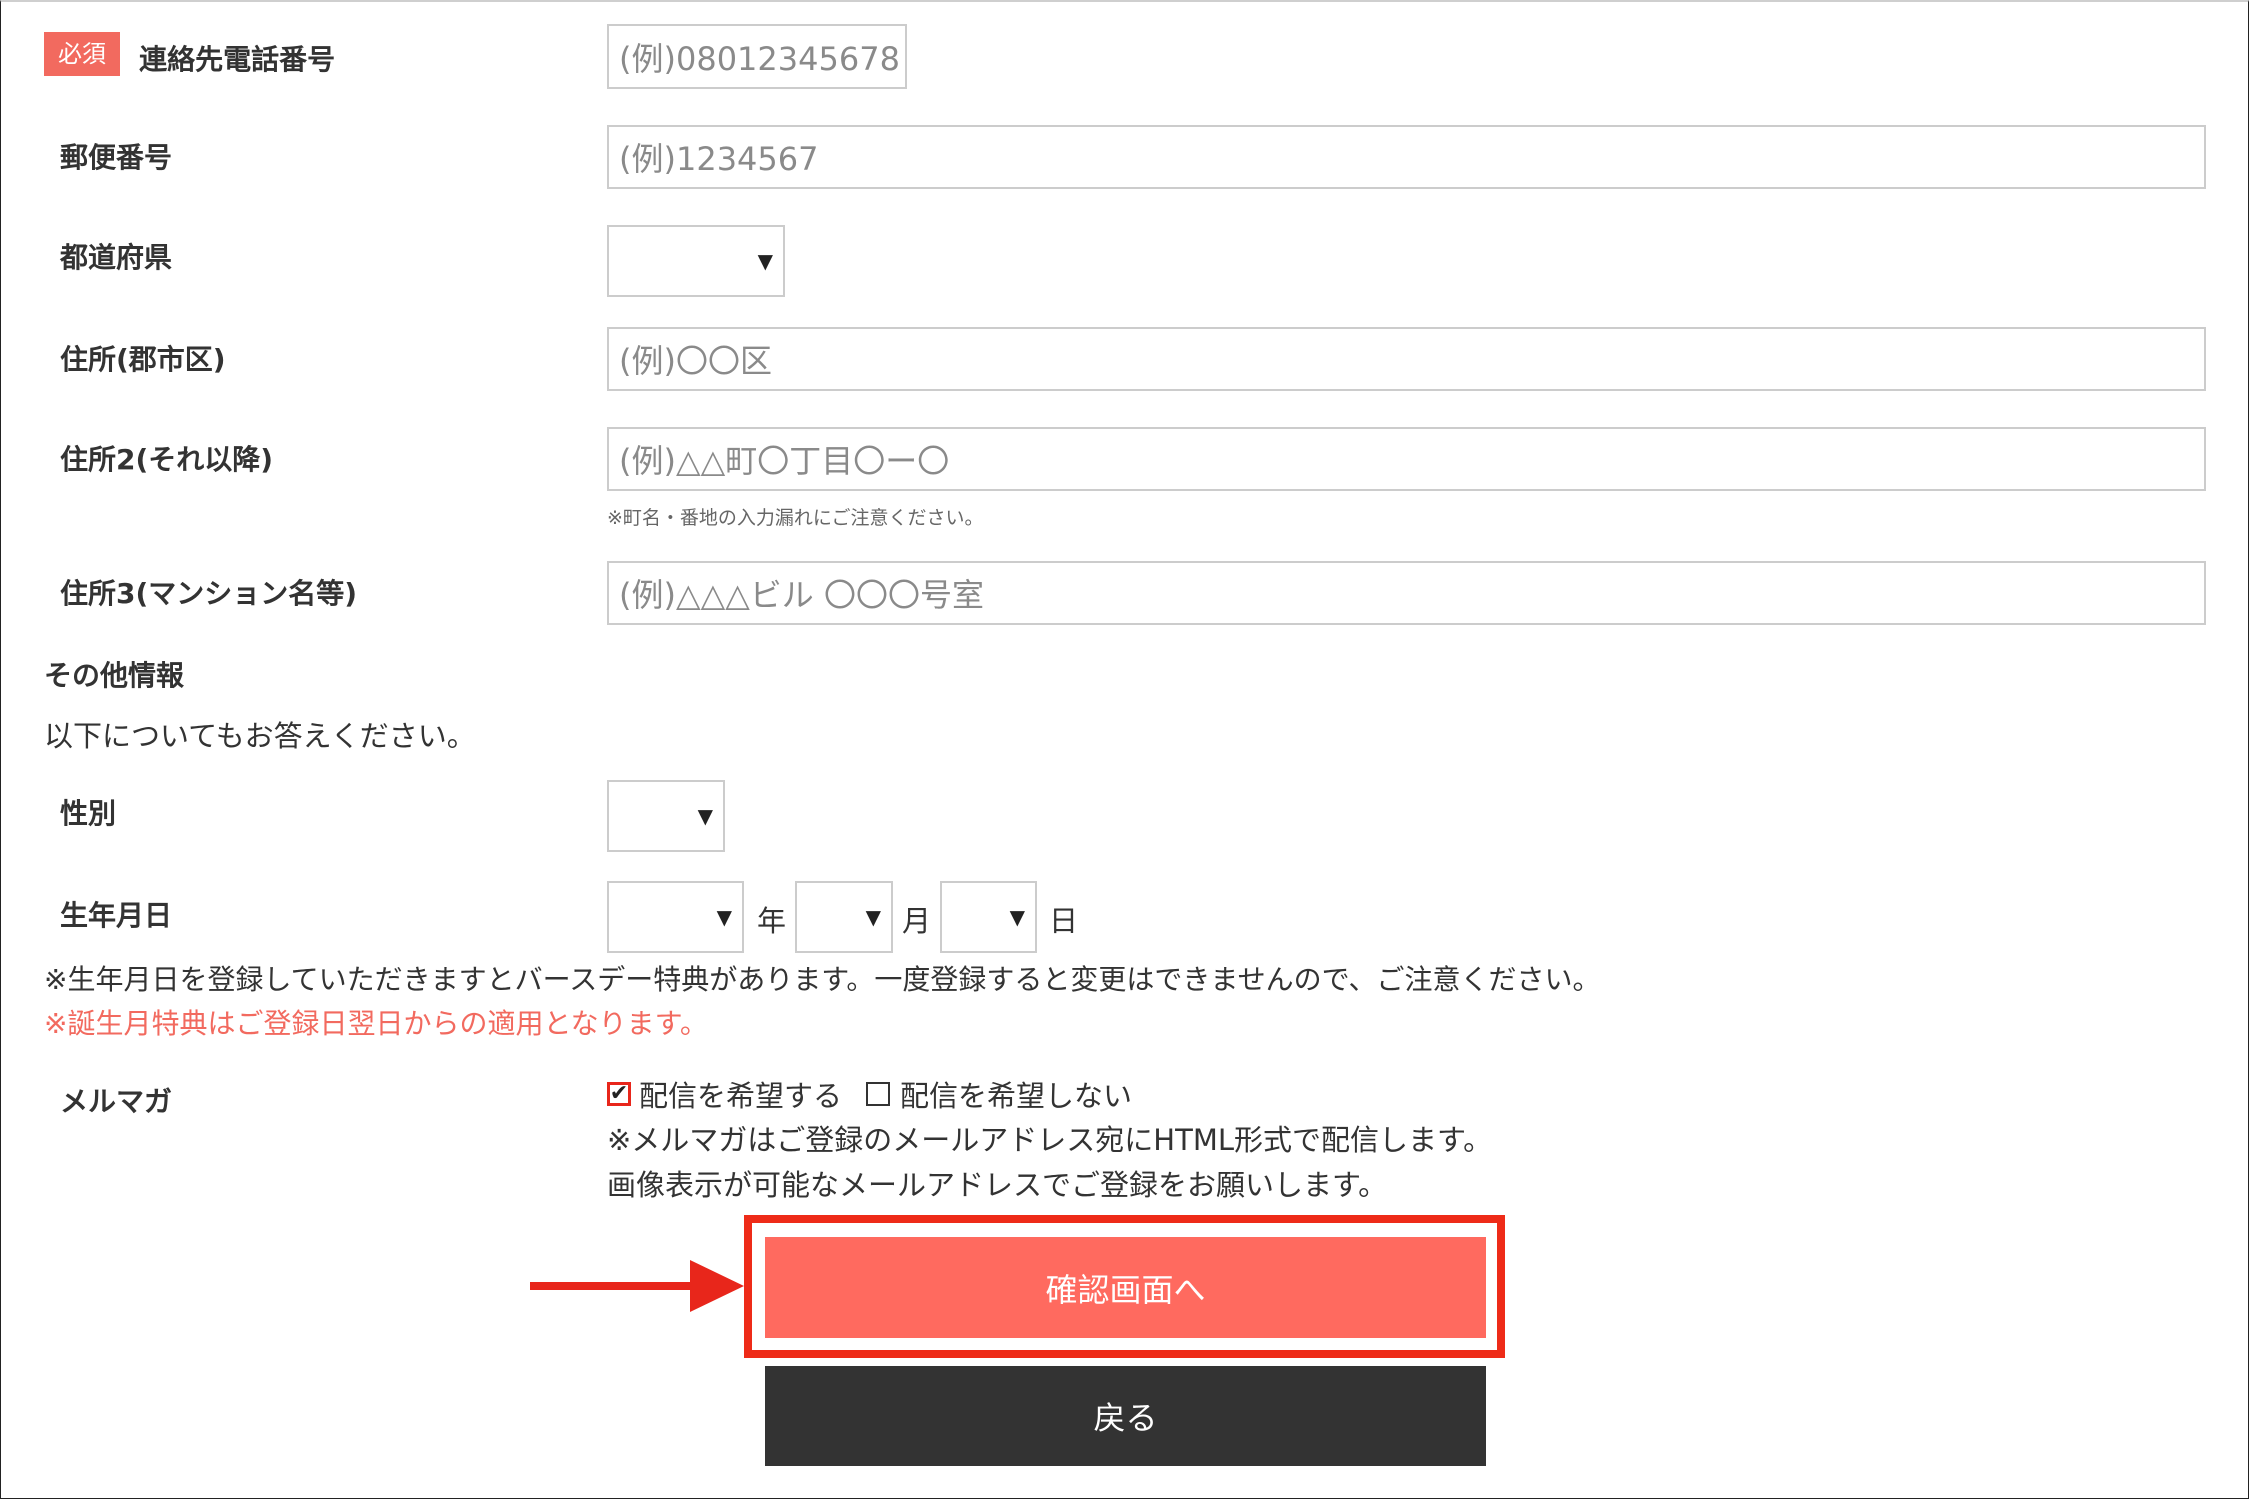 This screenshot has height=1501, width=2251. What do you see at coordinates (917, 921) in the screenshot?
I see `birth-month-unit: 月` at bounding box center [917, 921].